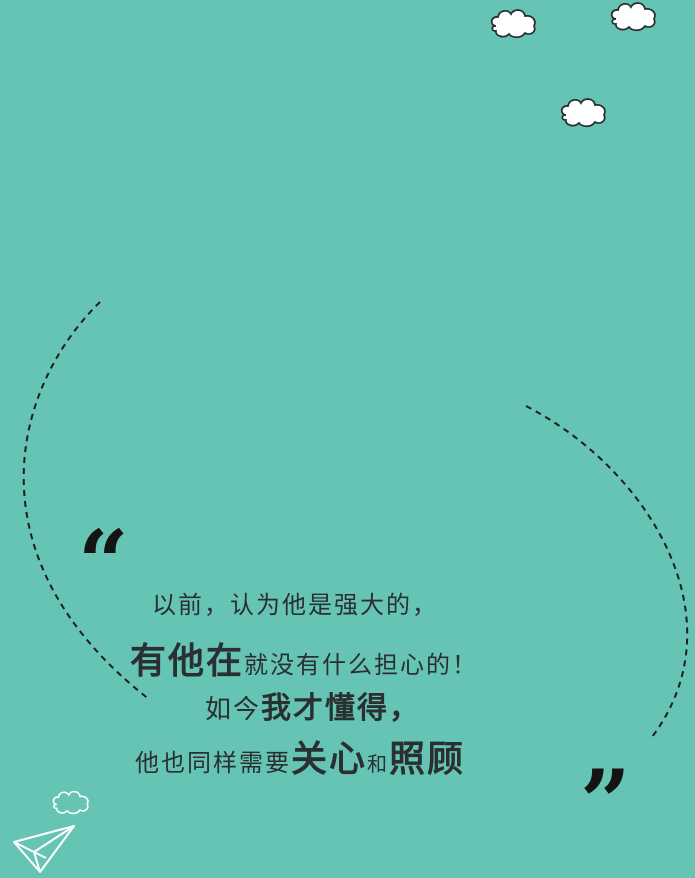 The width and height of the screenshot is (695, 878). Describe the element at coordinates (213, 763) in the screenshot. I see `quote-line-4-start: 他也同样需要` at that location.